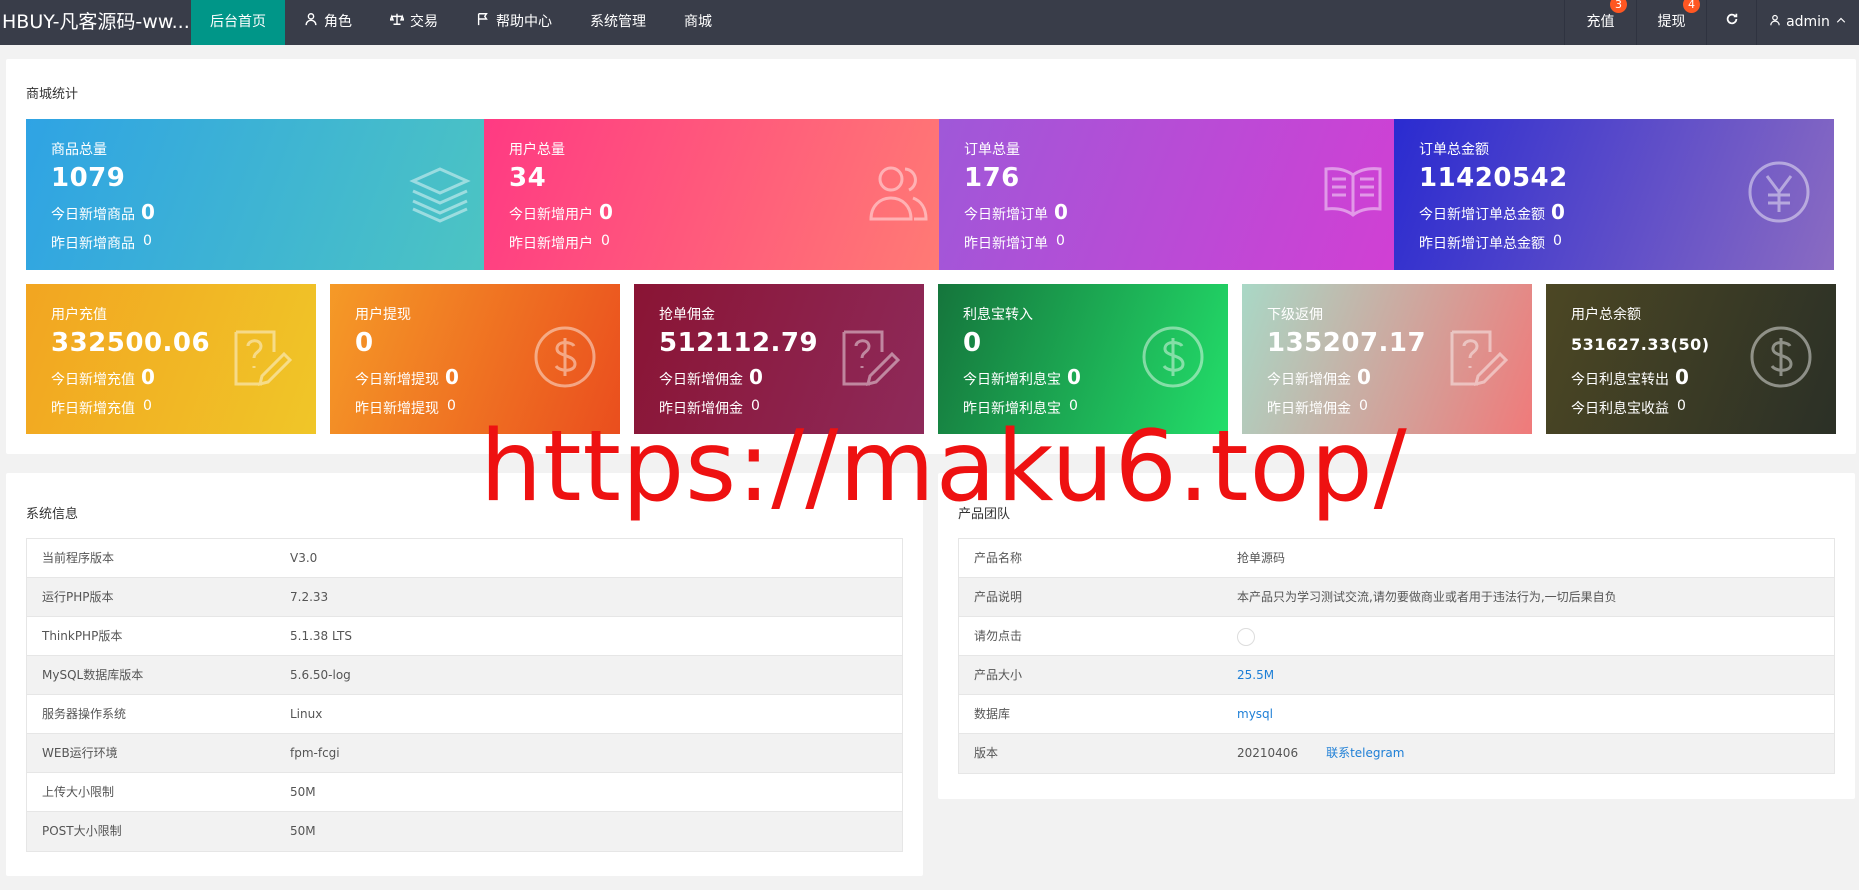  Describe the element at coordinates (1014, 243) in the screenshot. I see `stat-yesterday: 昨日新增订单 0` at that location.